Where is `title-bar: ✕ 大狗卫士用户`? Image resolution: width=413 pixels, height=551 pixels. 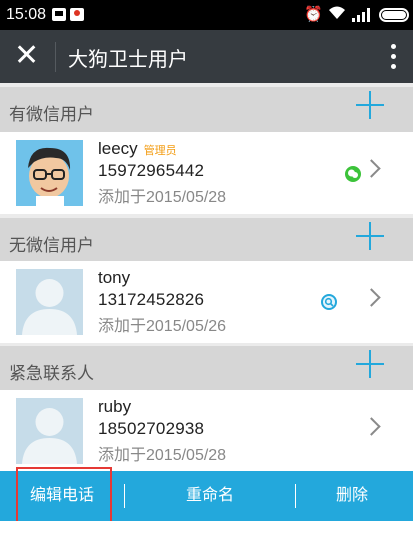
title-bar: ✕ 大狗卫士用户 is located at coordinates (206, 56).